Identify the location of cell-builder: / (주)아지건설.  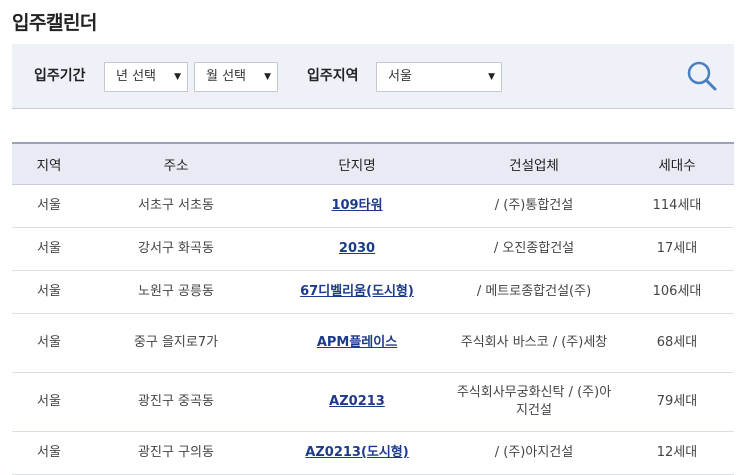
(534, 453).